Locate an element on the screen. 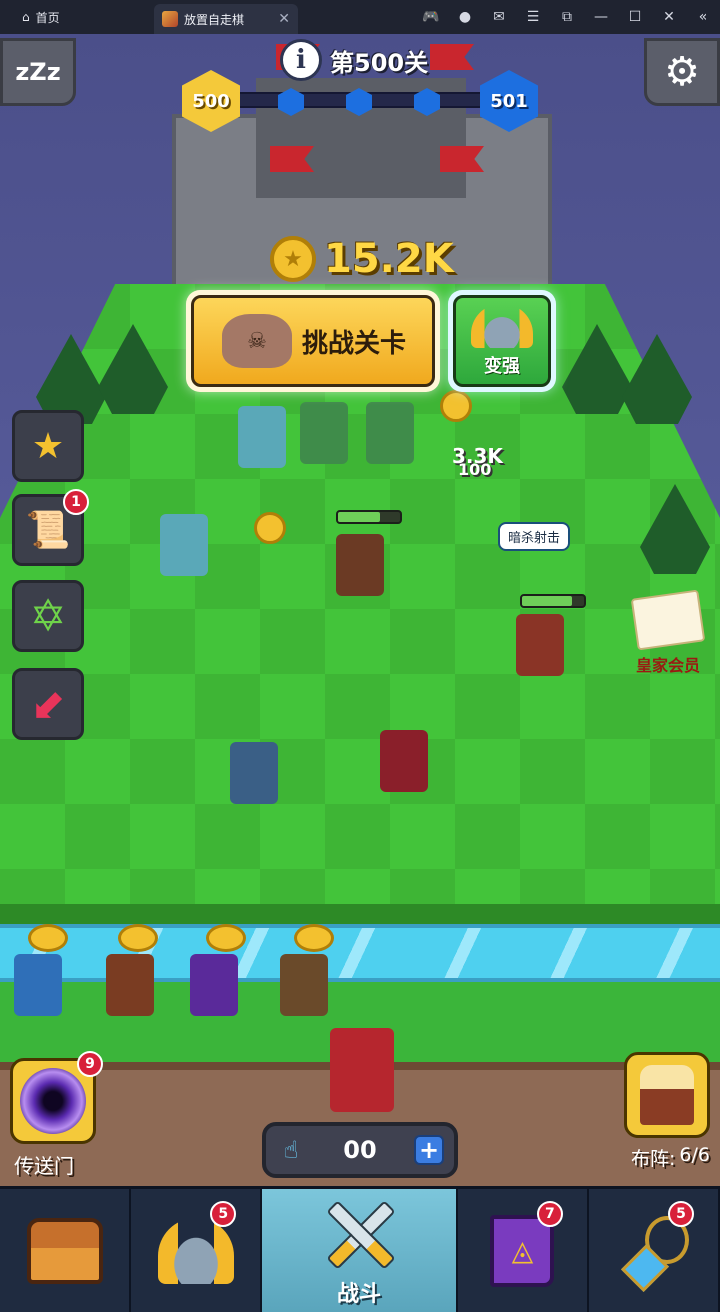  collapse-arrow-button: ⬋ is located at coordinates (48, 704).